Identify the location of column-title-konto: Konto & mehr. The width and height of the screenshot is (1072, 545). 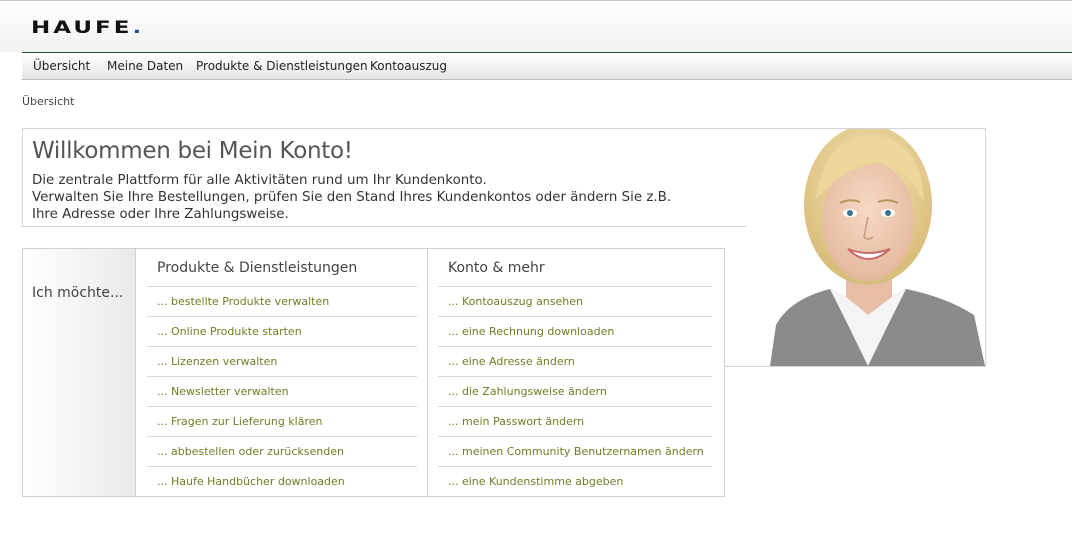
(496, 268).